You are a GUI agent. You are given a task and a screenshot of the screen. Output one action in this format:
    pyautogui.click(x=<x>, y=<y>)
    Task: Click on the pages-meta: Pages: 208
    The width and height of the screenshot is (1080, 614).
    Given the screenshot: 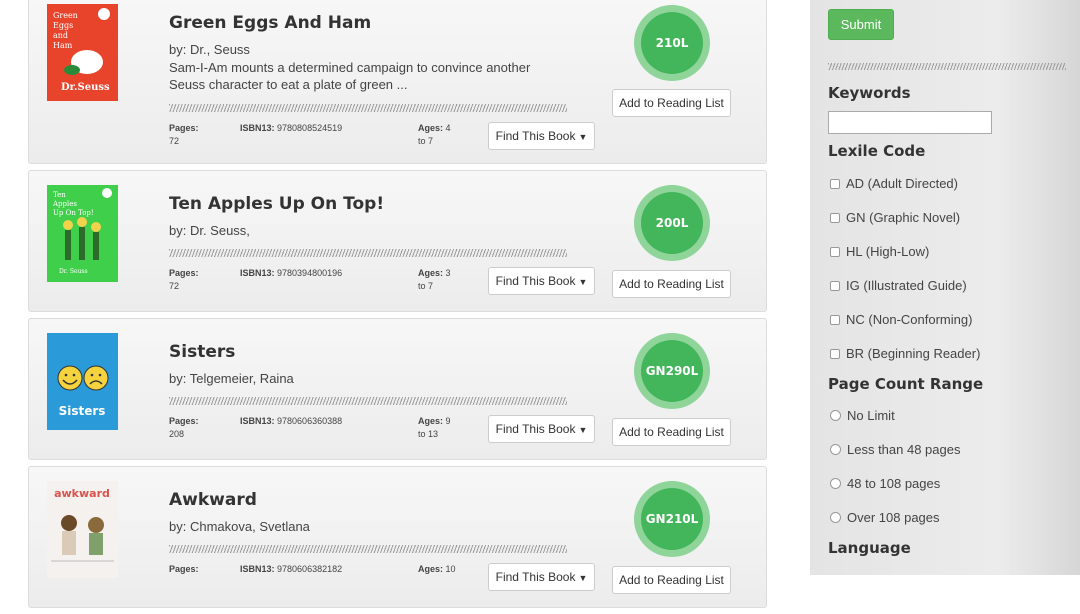 What is the action you would take?
    pyautogui.click(x=184, y=428)
    